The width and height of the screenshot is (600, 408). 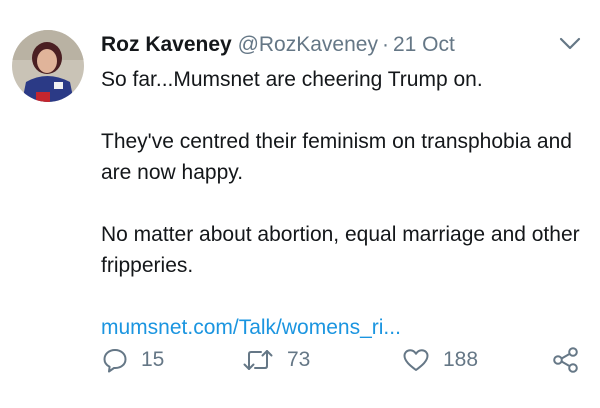 I want to click on like-icon, so click(x=416, y=360).